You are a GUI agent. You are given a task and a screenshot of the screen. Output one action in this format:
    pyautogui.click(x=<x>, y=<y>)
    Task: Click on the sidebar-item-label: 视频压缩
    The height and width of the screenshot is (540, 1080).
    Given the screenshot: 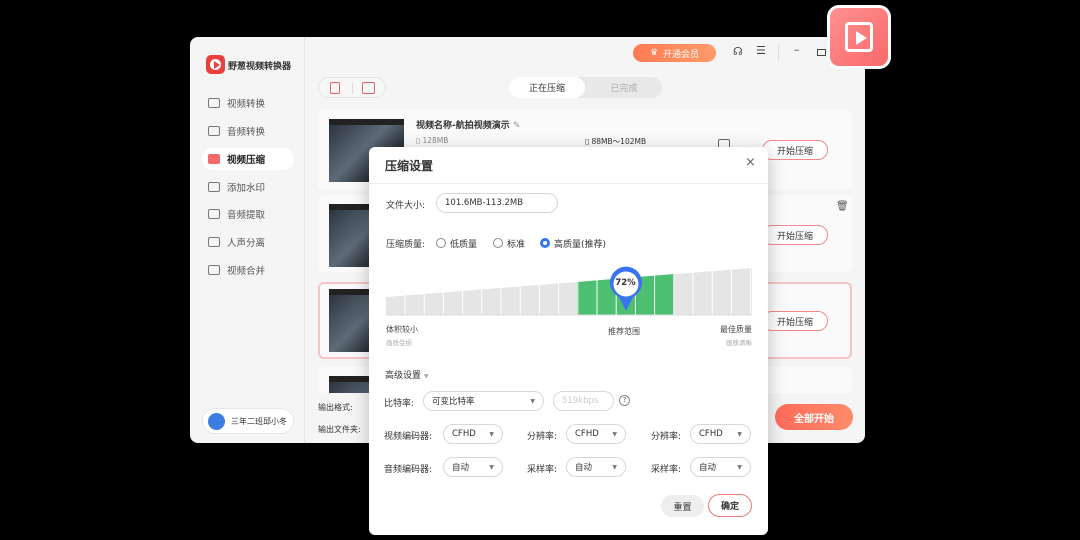 What is the action you would take?
    pyautogui.click(x=246, y=160)
    